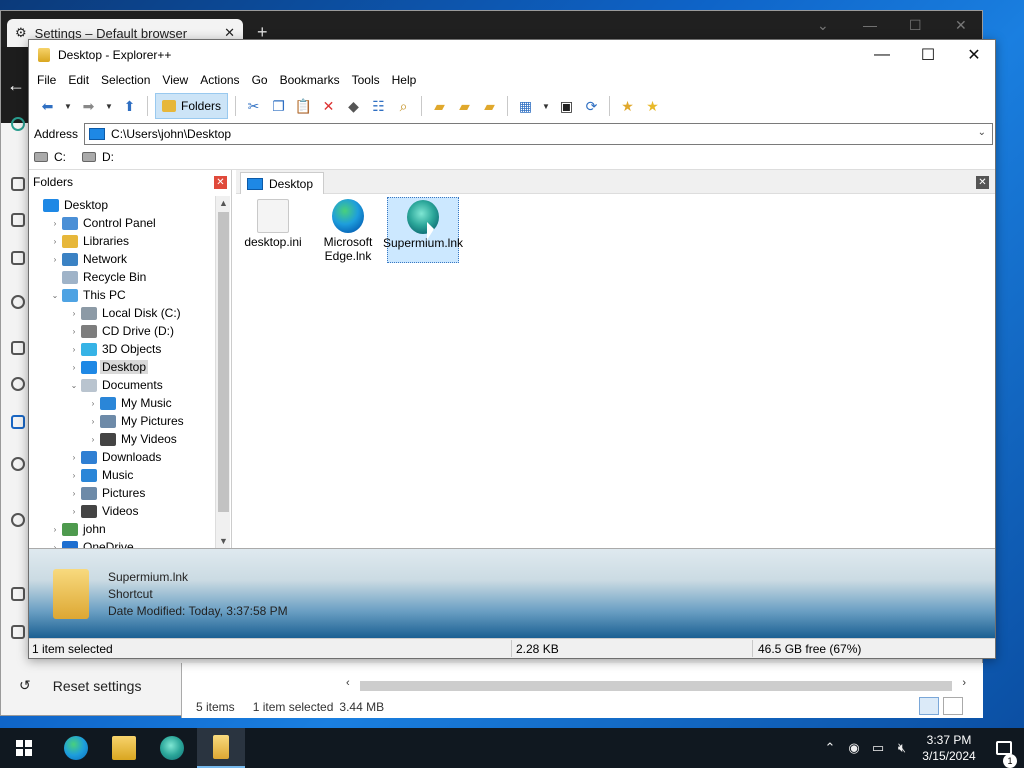 The image size is (1024, 768). Describe the element at coordinates (378, 106) in the screenshot. I see `properties-icon: ☷` at that location.